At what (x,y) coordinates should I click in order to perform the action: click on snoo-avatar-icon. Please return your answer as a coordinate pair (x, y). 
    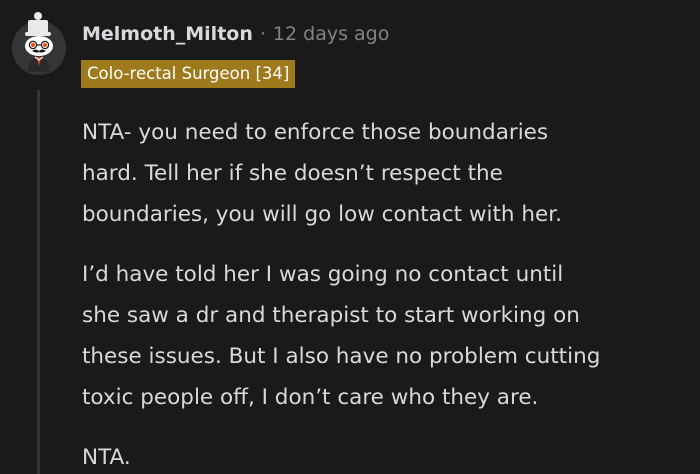
    Looking at the image, I should click on (39, 43).